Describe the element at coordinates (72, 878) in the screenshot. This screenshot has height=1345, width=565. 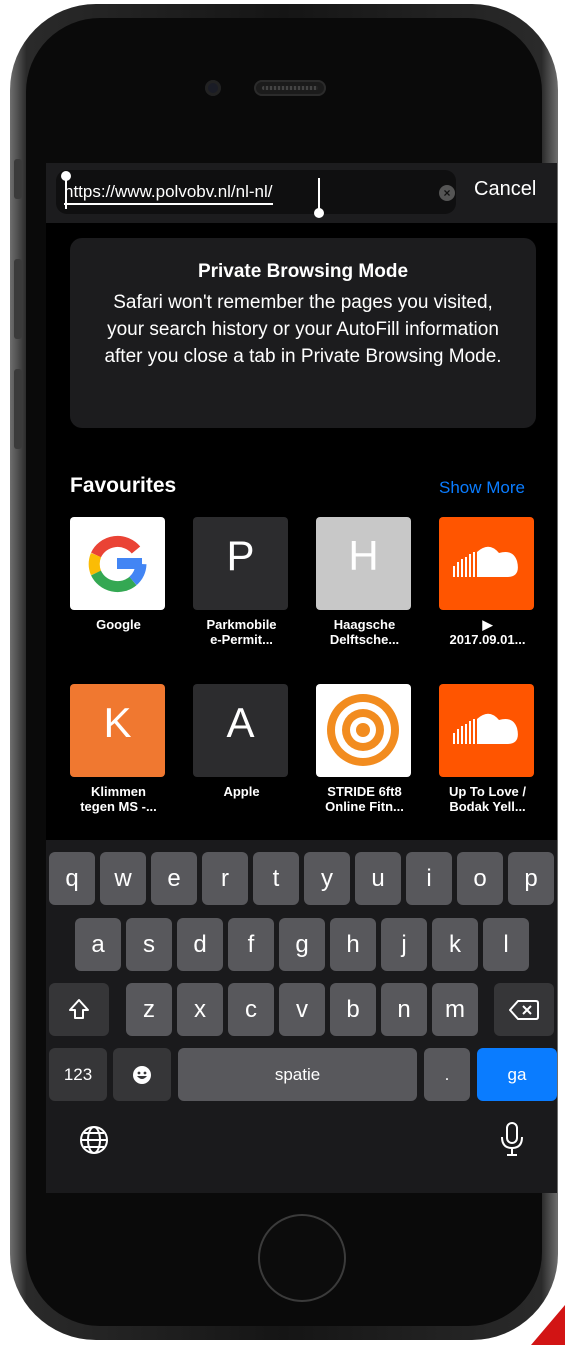
I see `key-q: q` at that location.